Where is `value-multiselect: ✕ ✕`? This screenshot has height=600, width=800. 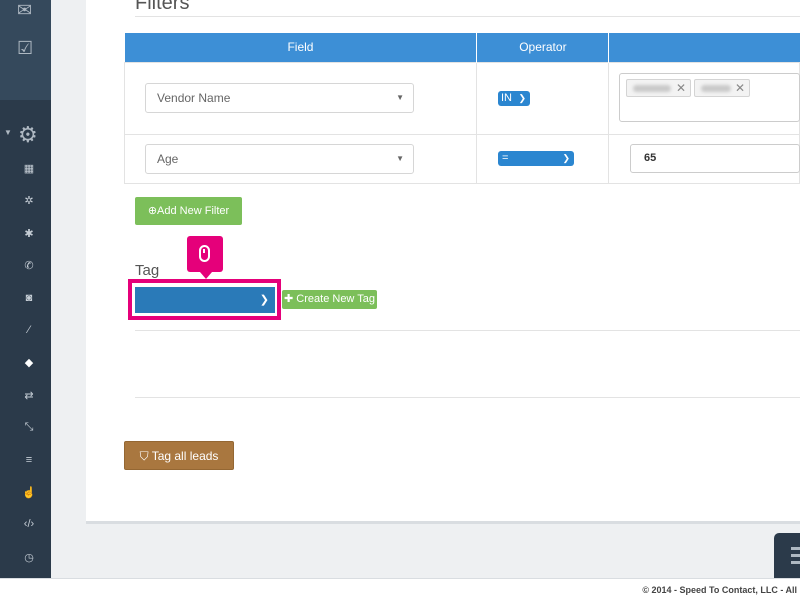
value-multiselect: ✕ ✕ is located at coordinates (709, 97).